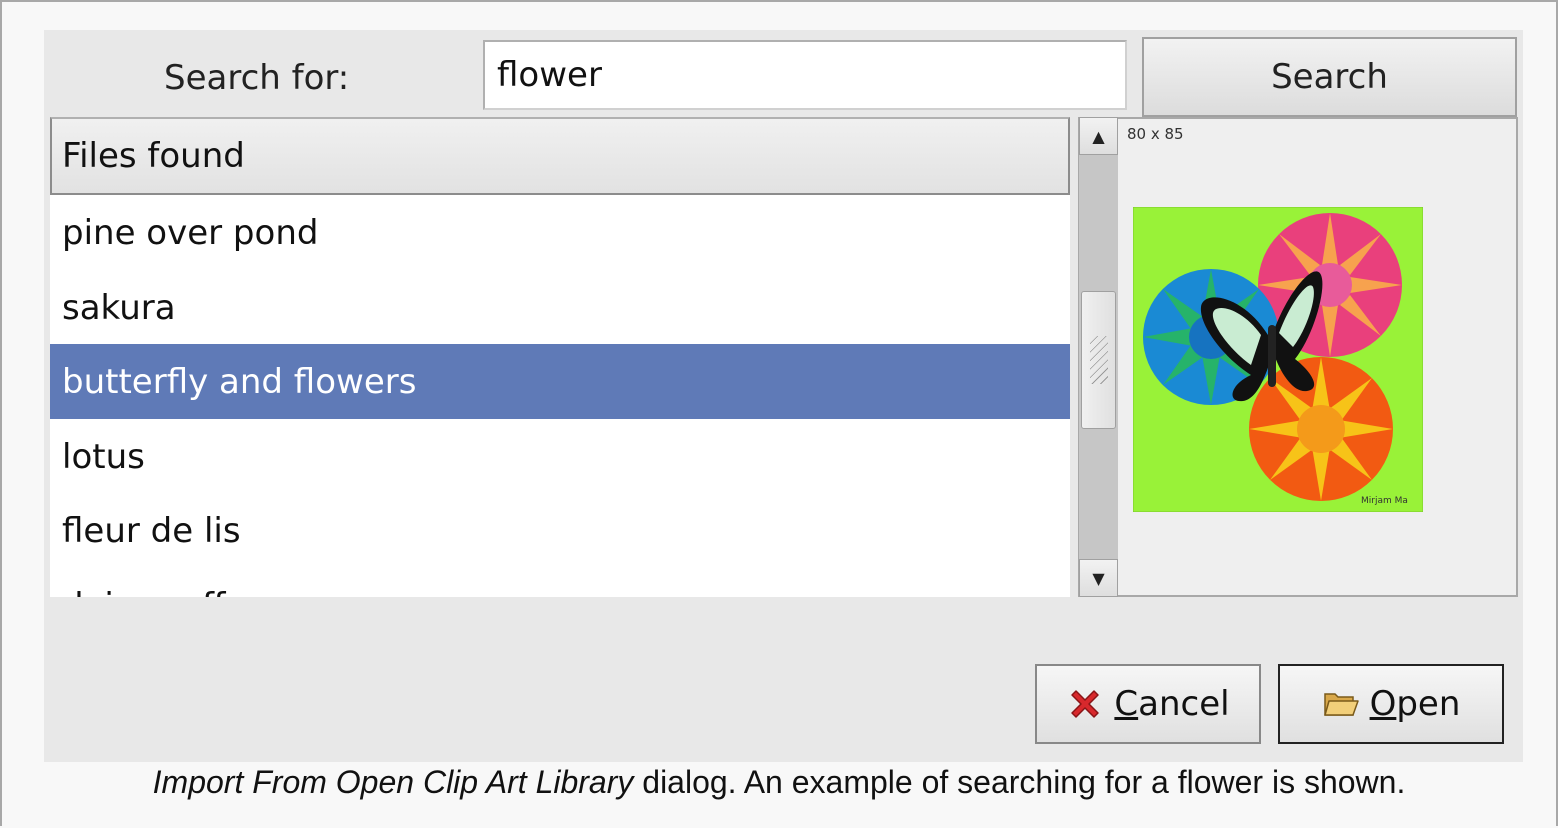 Image resolution: width=1558 pixels, height=828 pixels. I want to click on red-x-icon, so click(1085, 704).